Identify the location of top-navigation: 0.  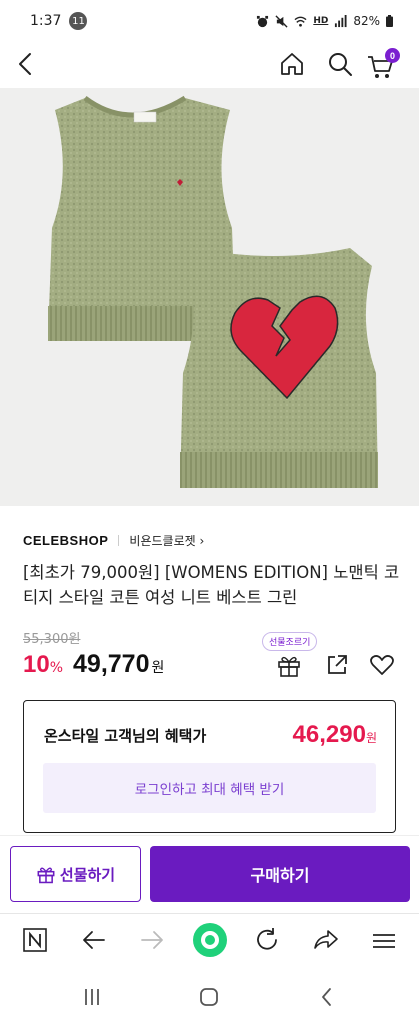
(209, 65).